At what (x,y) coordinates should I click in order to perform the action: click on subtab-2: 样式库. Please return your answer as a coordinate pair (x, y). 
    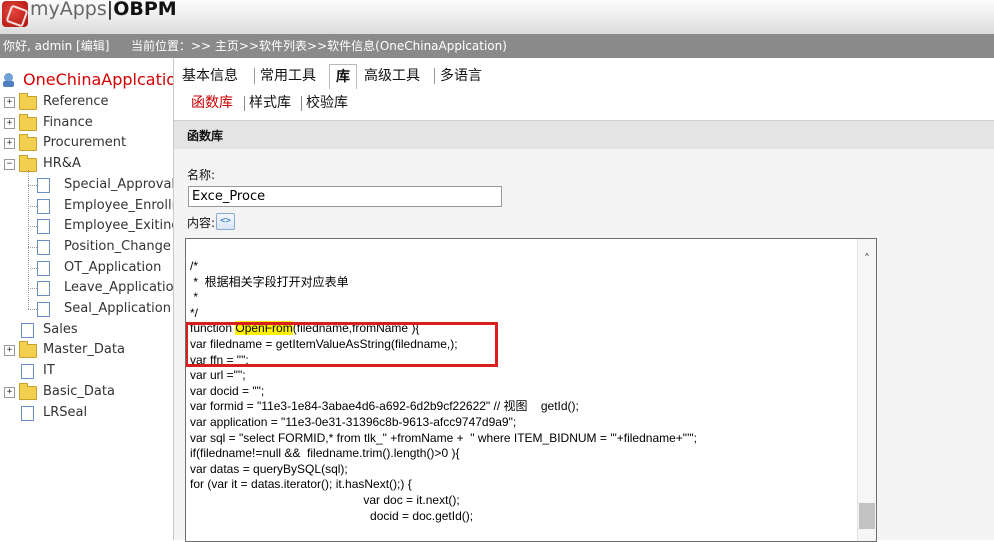
    Looking at the image, I should click on (270, 103).